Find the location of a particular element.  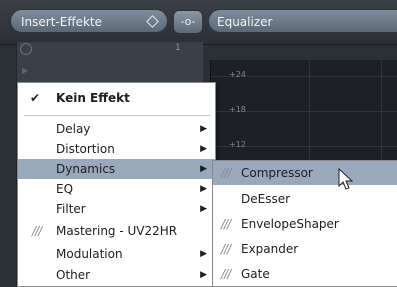

menu-item-label: Distortion is located at coordinates (85, 149).